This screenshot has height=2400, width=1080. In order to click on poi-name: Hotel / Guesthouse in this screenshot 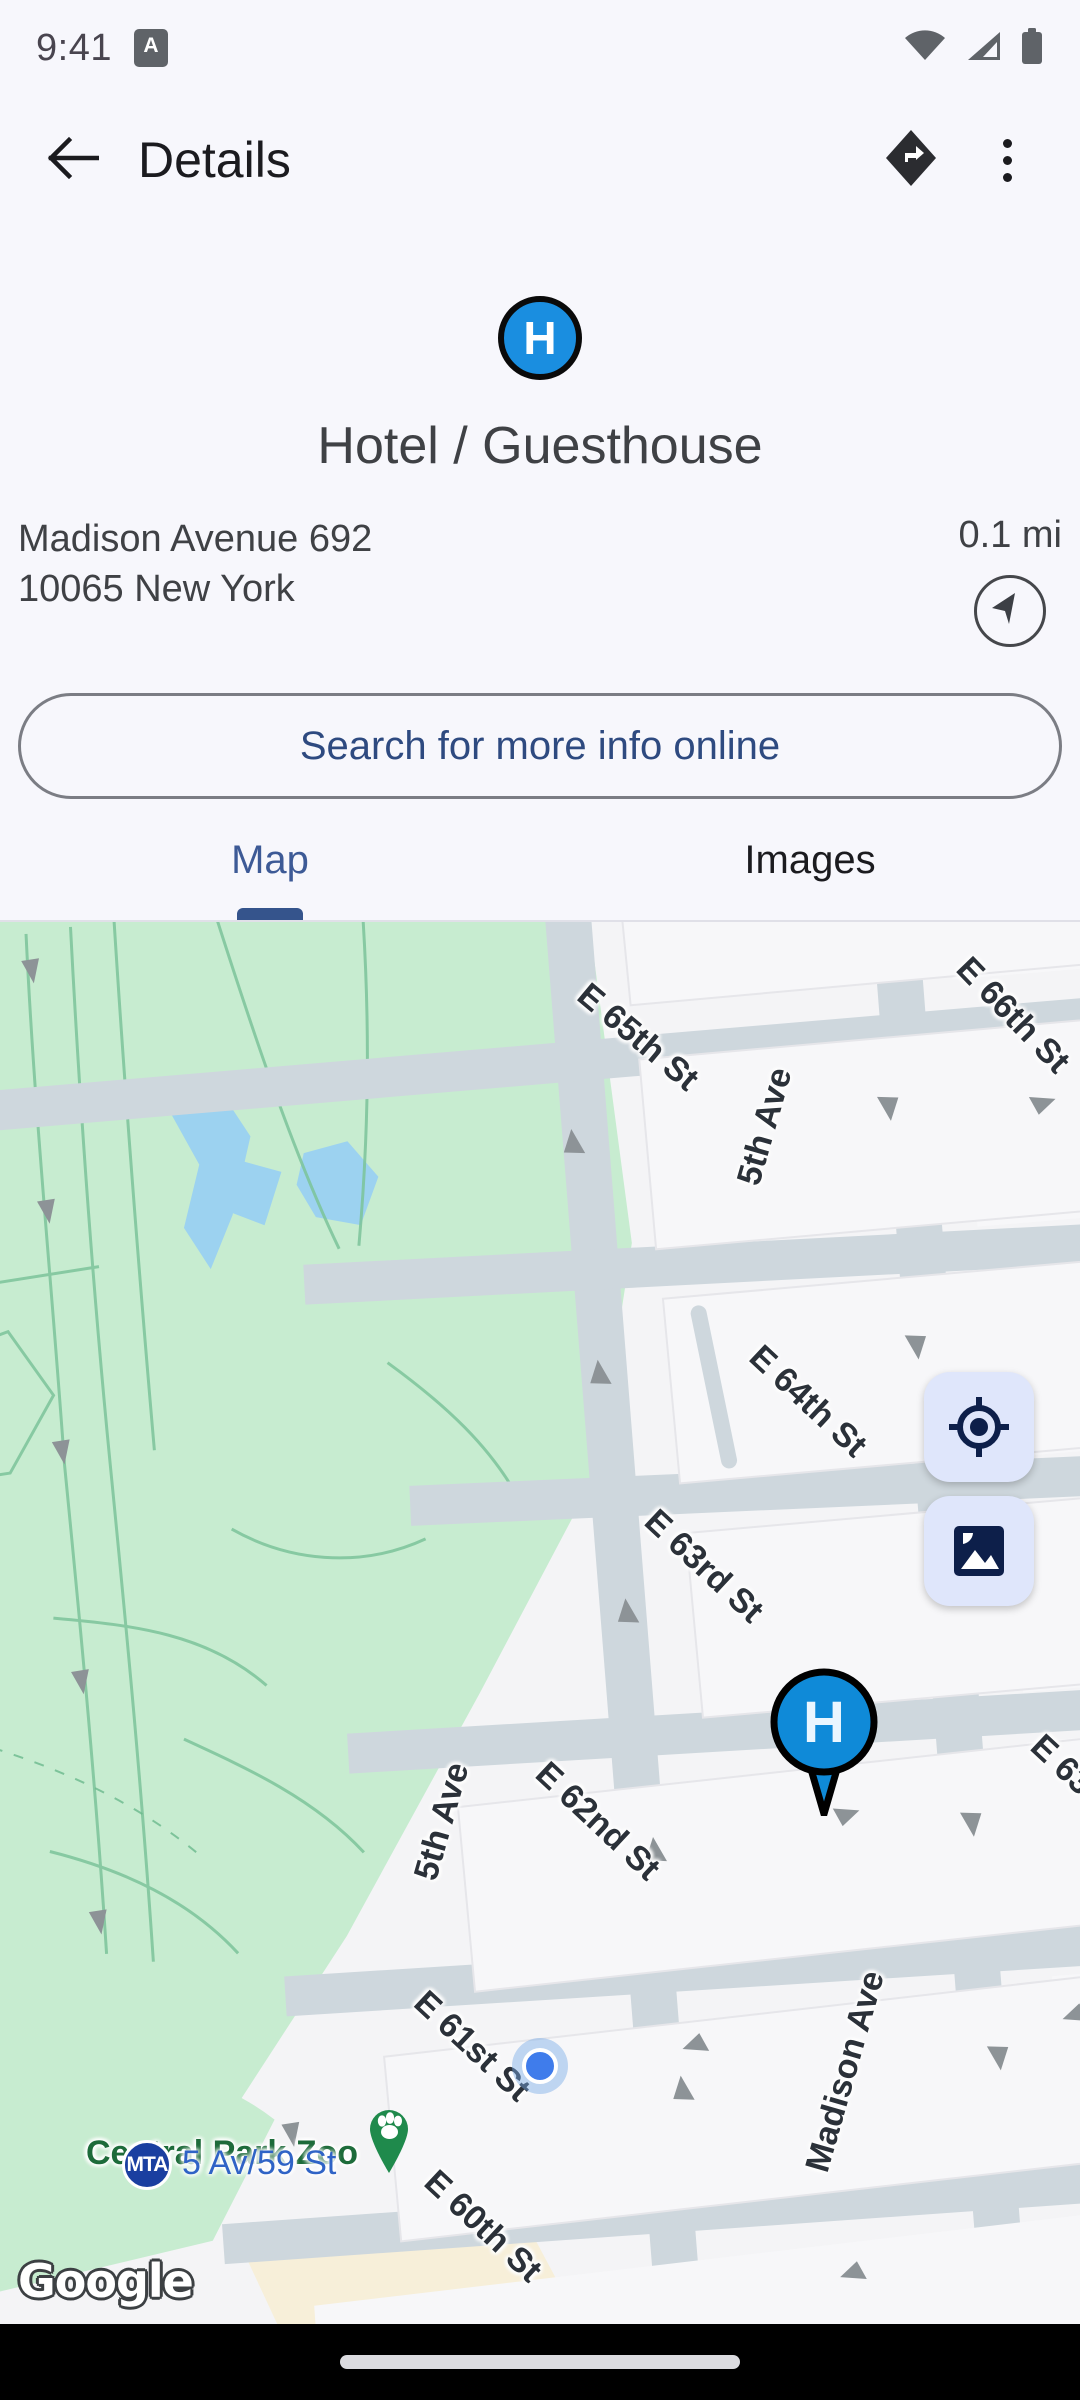, I will do `click(540, 446)`.